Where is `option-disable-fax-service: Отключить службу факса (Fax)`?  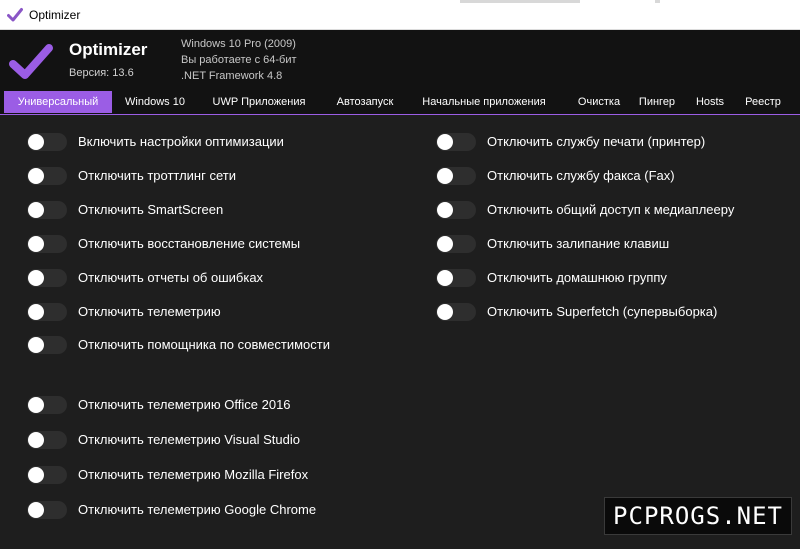 option-disable-fax-service: Отключить службу факса (Fax) is located at coordinates (596, 177).